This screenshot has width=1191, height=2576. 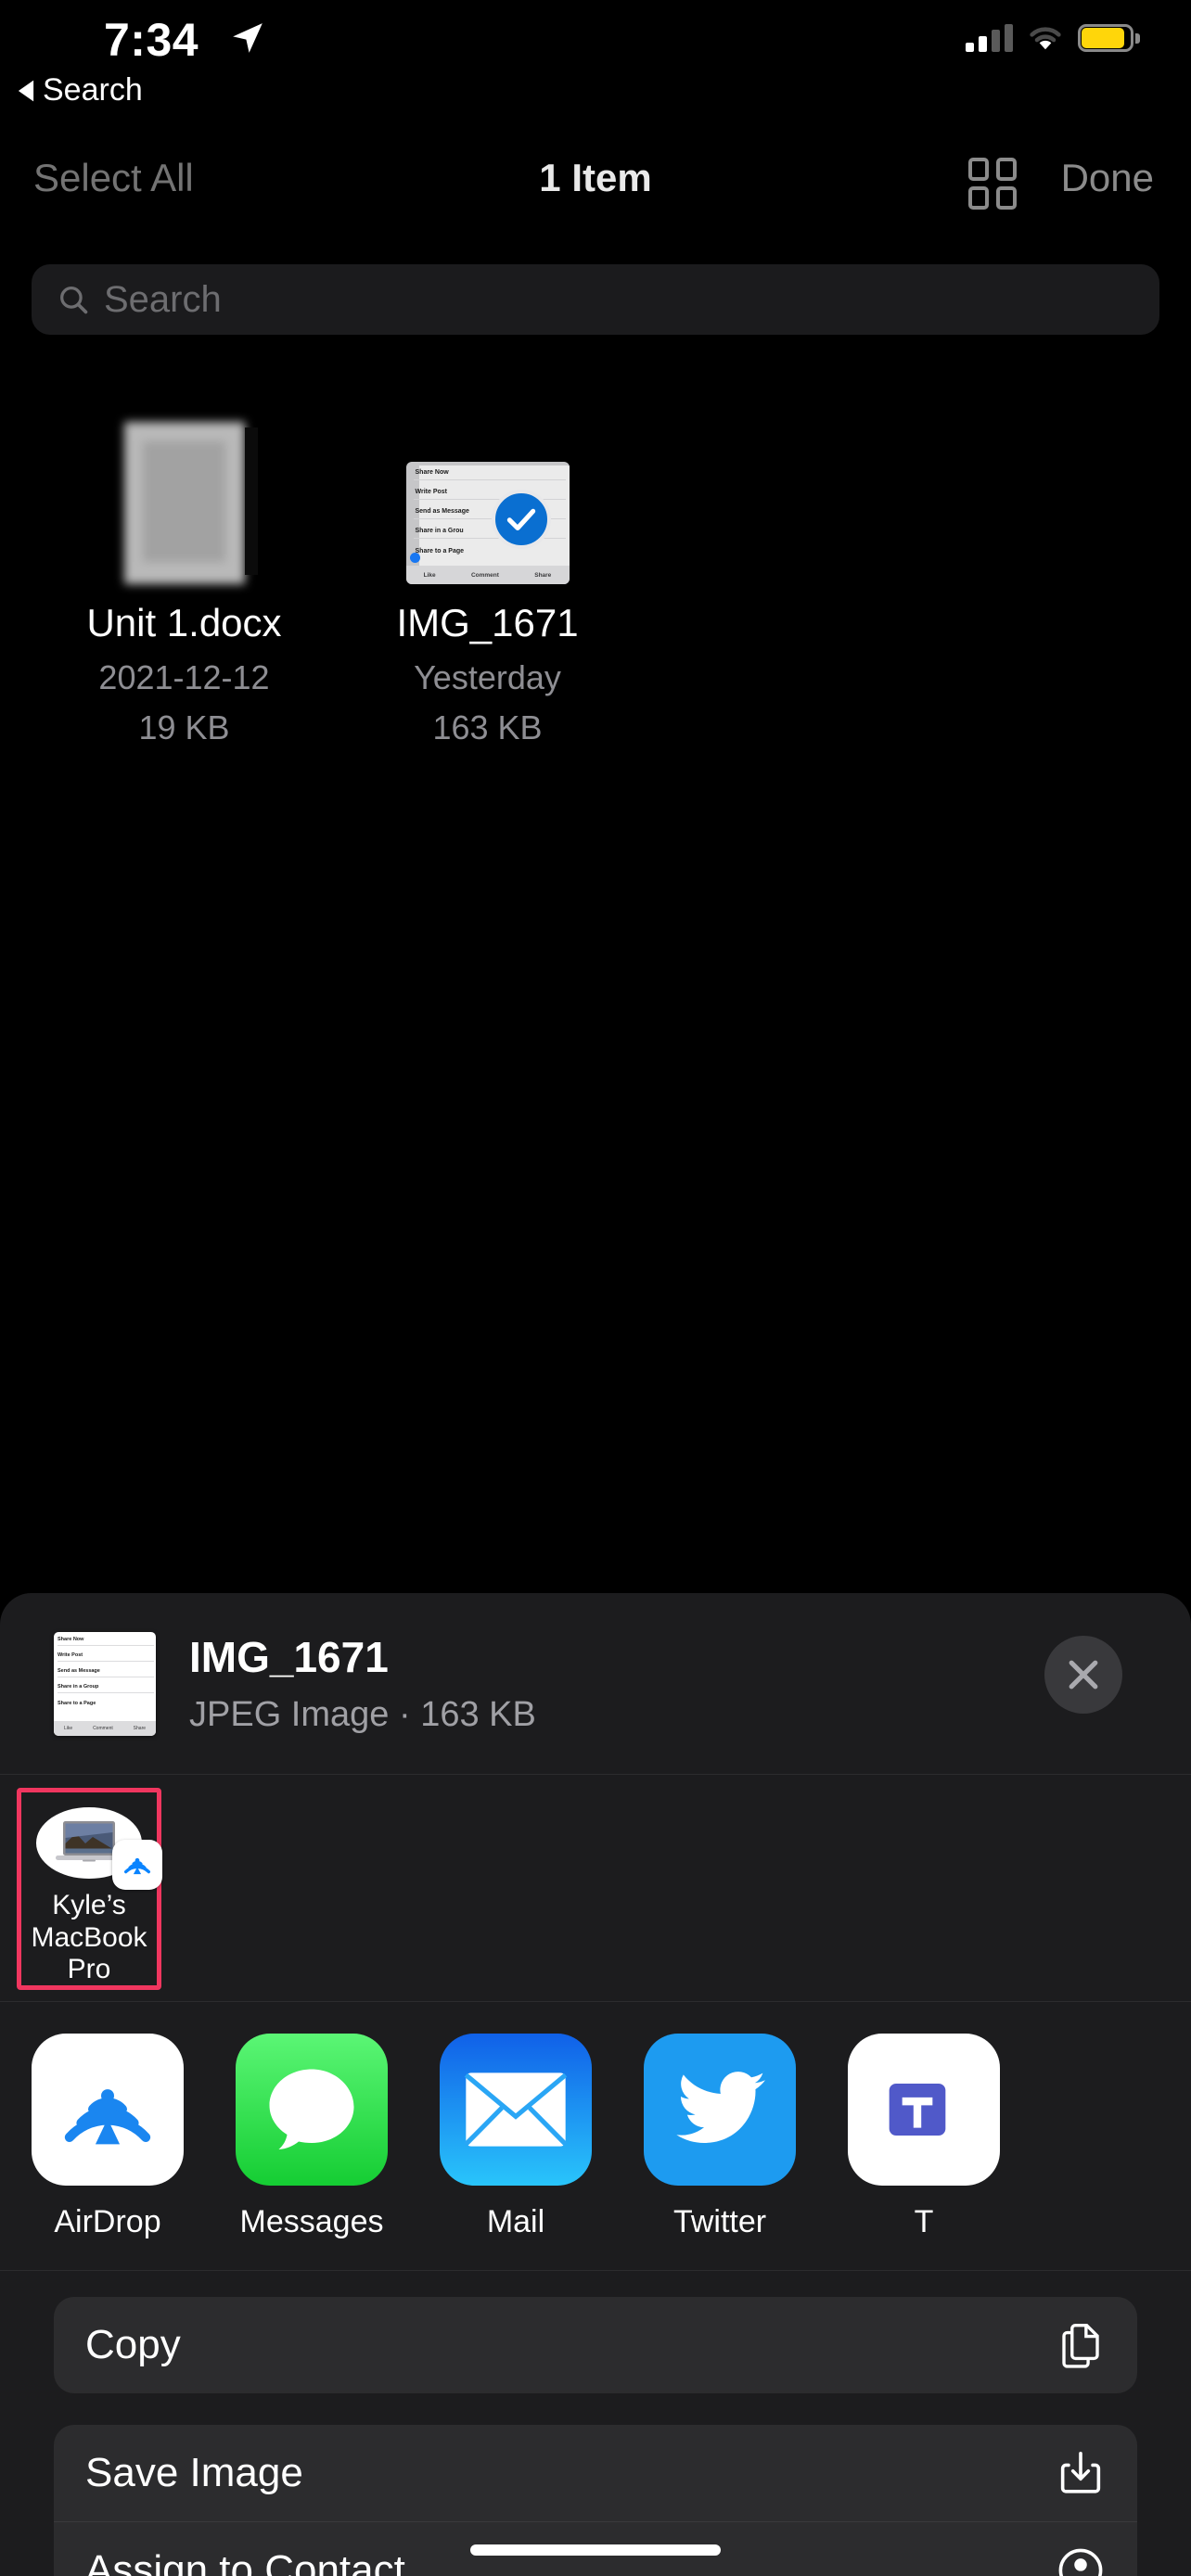 What do you see at coordinates (994, 184) in the screenshot?
I see `grid-view-icon` at bounding box center [994, 184].